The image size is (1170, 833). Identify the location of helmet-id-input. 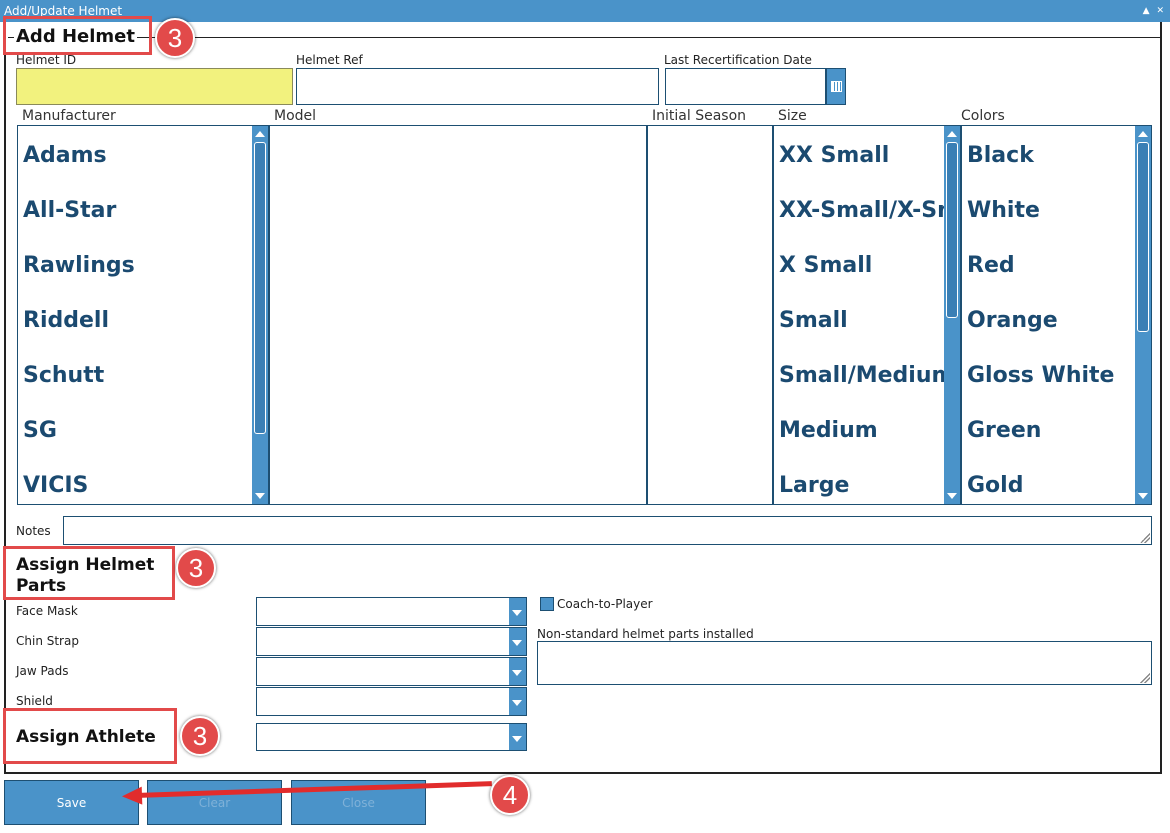
(154, 86).